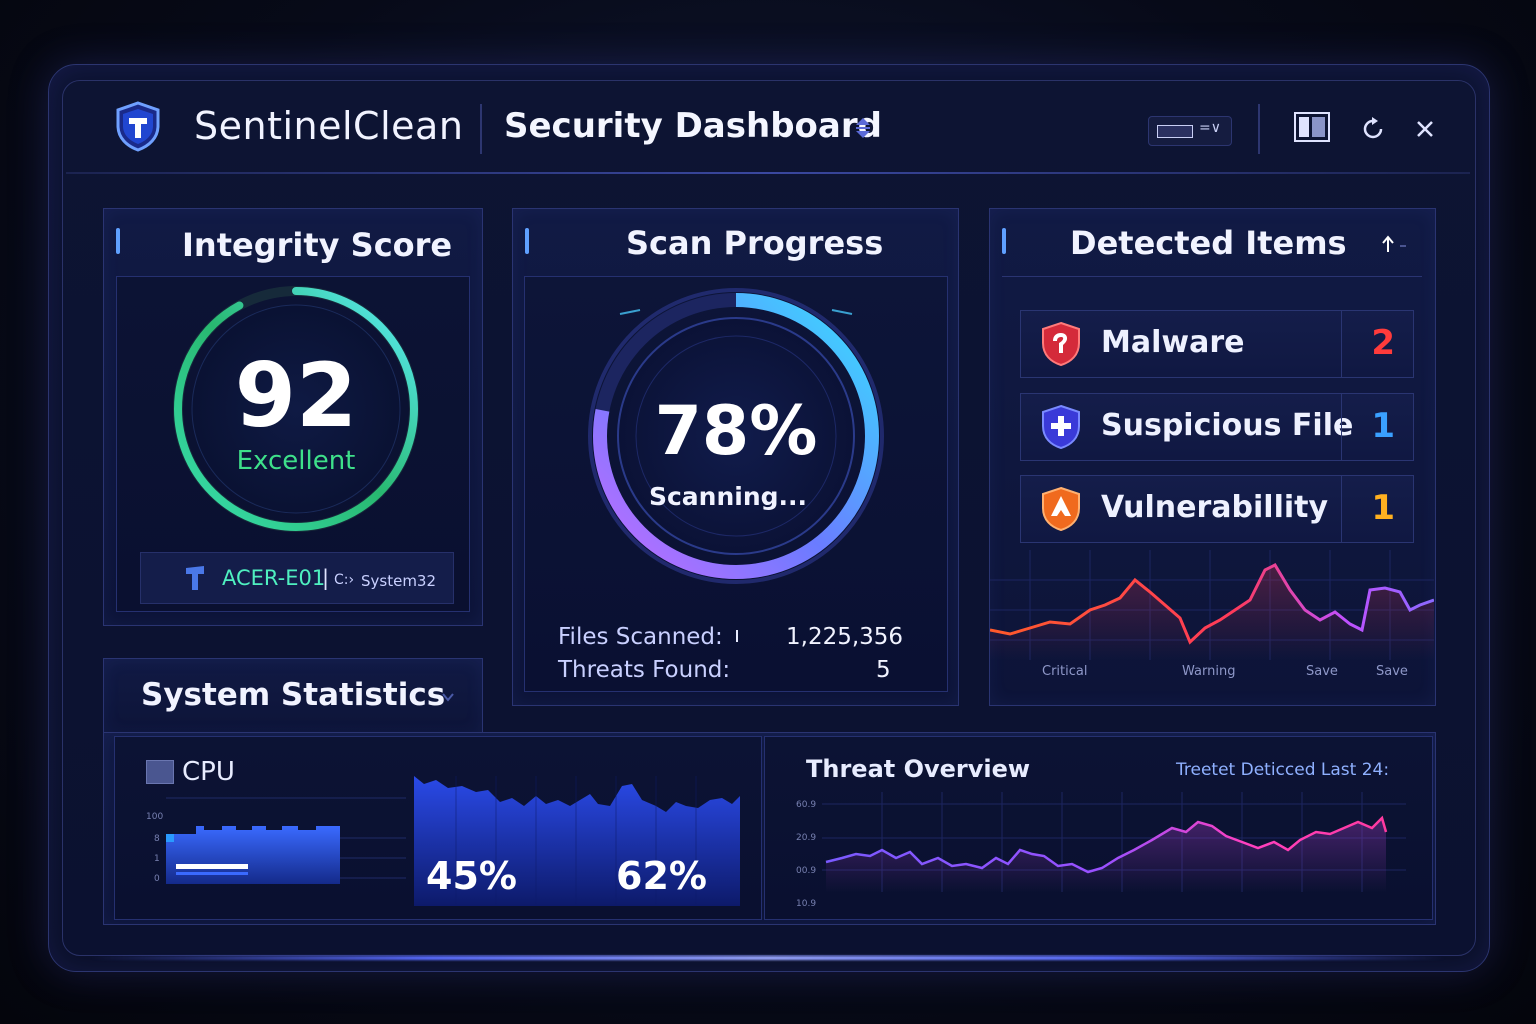  I want to click on header-separator, so click(768, 173).